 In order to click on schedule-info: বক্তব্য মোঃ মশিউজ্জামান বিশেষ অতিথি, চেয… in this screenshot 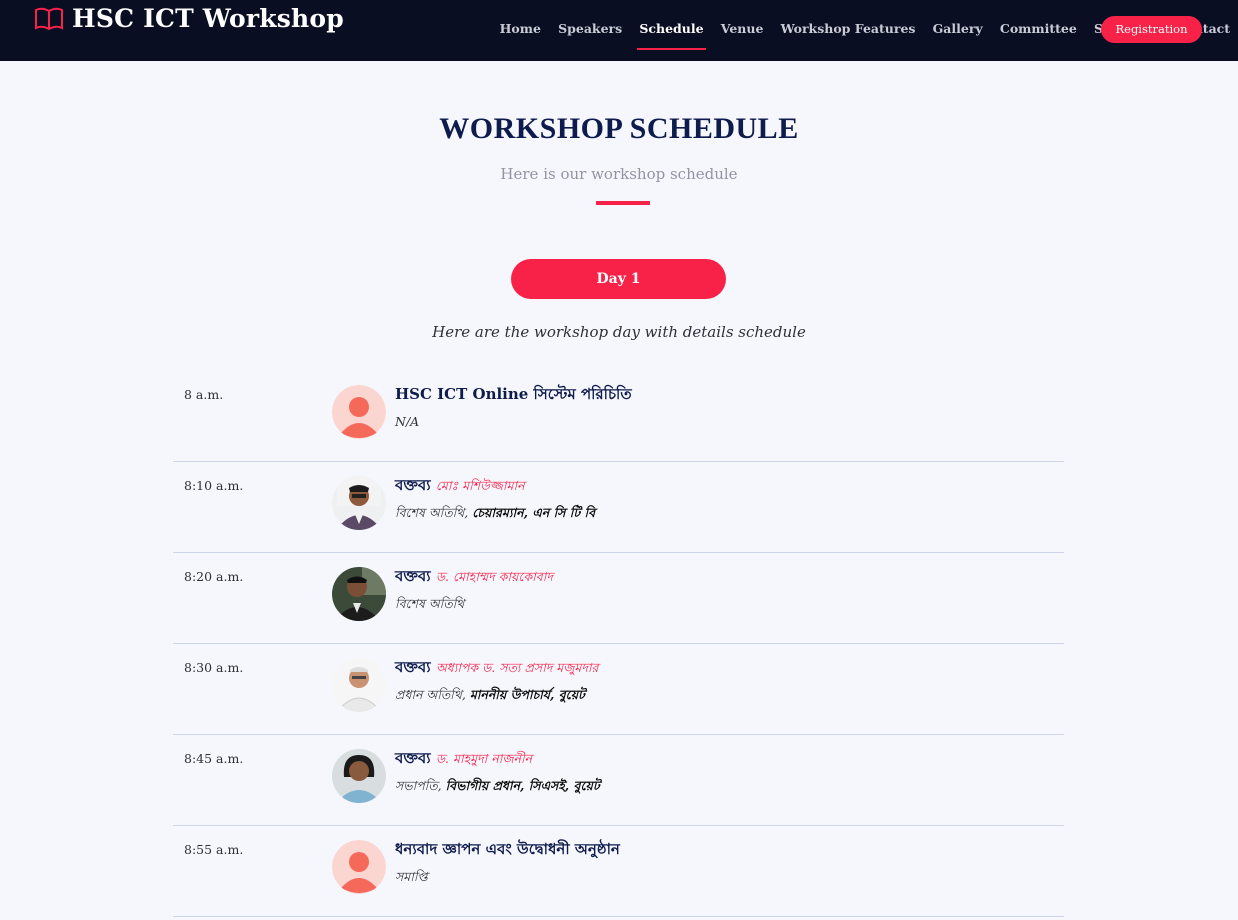, I will do `click(495, 499)`.